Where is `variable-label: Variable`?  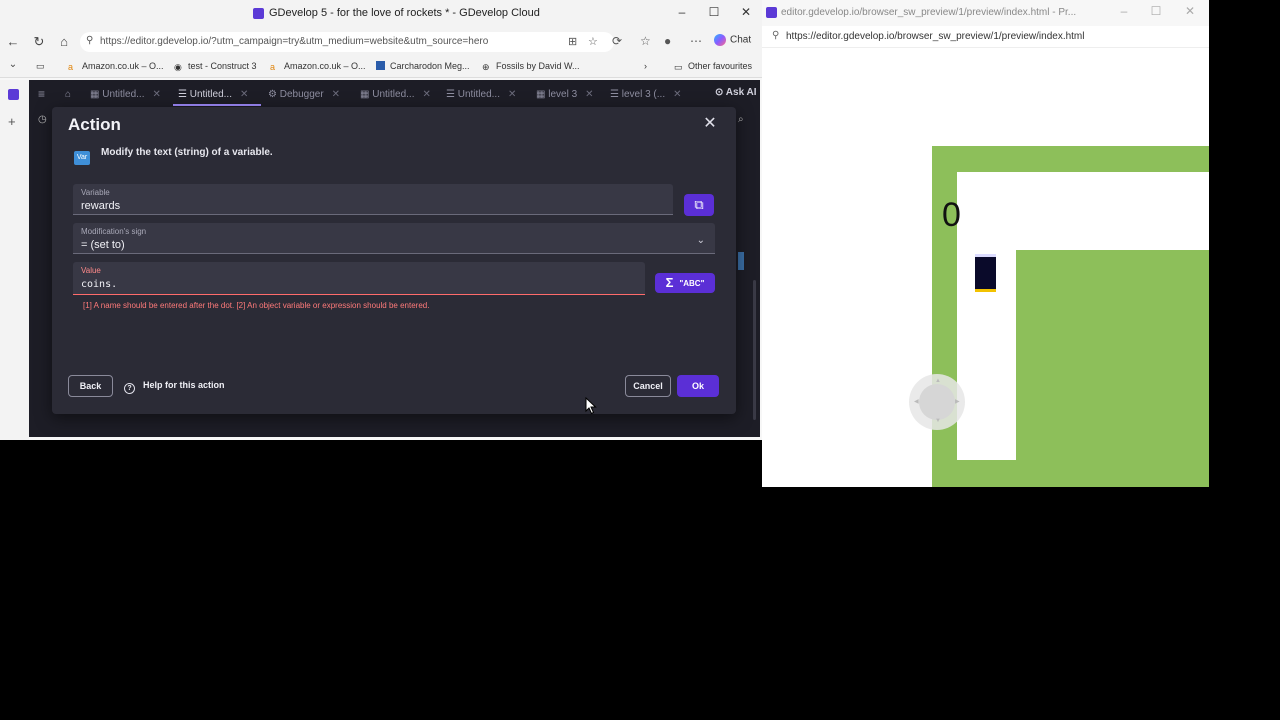
variable-label: Variable is located at coordinates (95, 192).